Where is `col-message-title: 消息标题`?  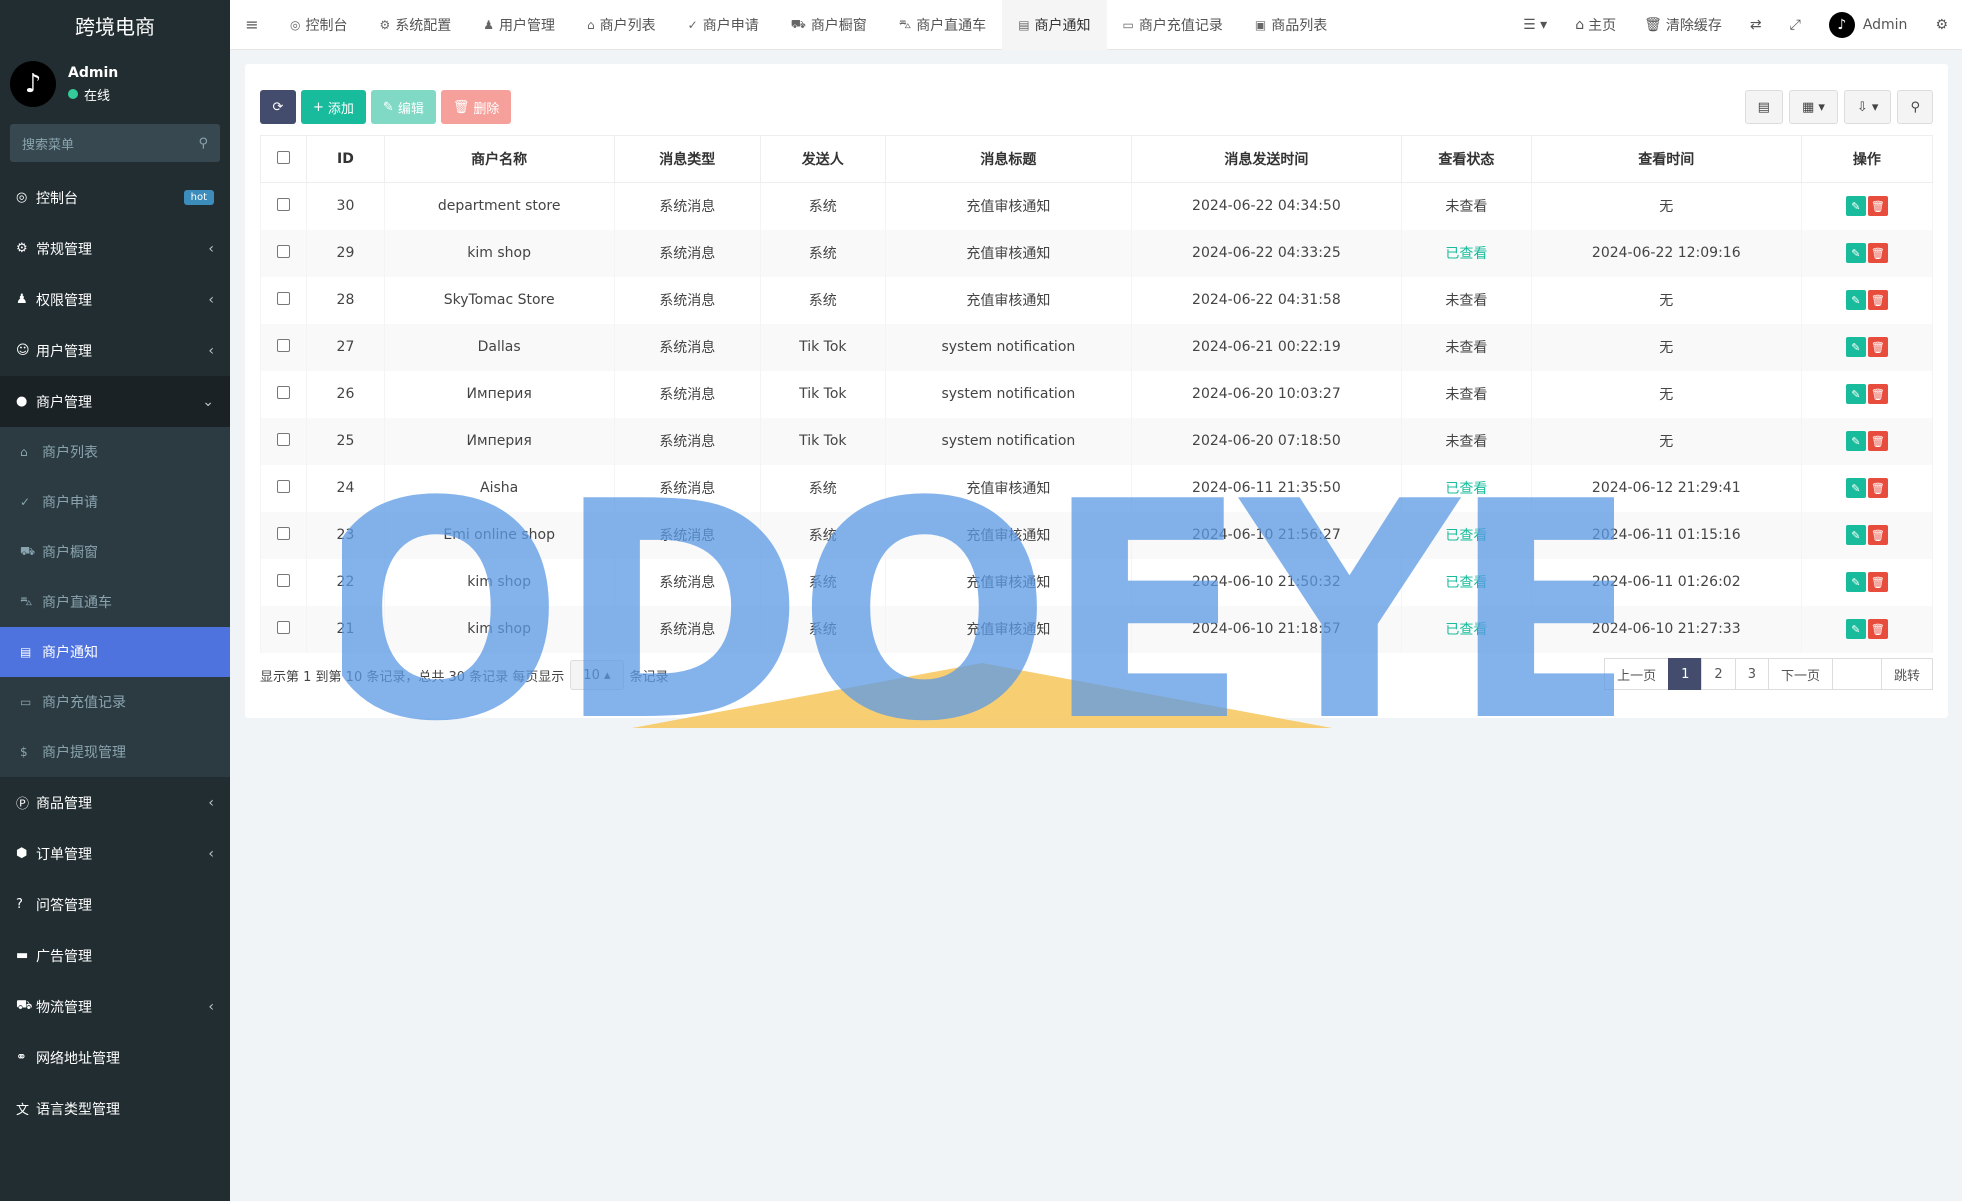
col-message-title: 消息标题 is located at coordinates (1008, 159).